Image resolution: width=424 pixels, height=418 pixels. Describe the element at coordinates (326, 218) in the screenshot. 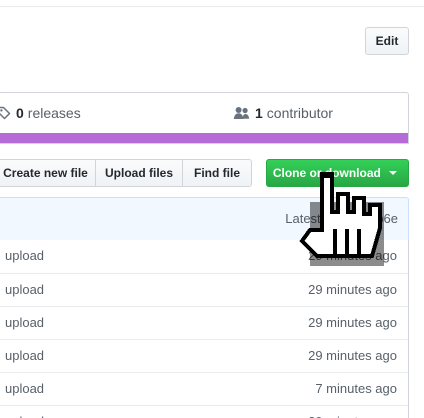

I see `latest-commit-label: Latest commit` at that location.